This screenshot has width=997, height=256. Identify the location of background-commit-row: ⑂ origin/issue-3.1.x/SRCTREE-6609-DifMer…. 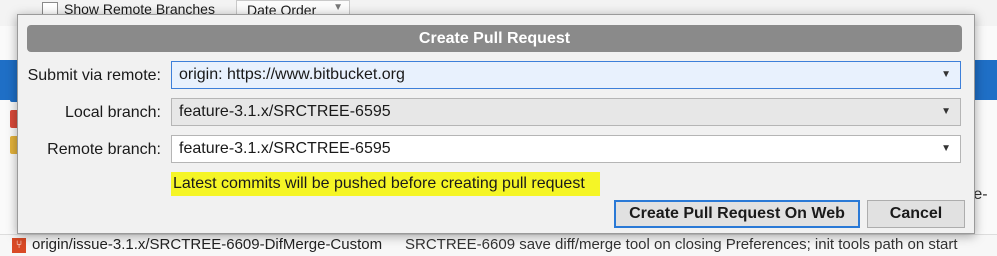
(498, 245).